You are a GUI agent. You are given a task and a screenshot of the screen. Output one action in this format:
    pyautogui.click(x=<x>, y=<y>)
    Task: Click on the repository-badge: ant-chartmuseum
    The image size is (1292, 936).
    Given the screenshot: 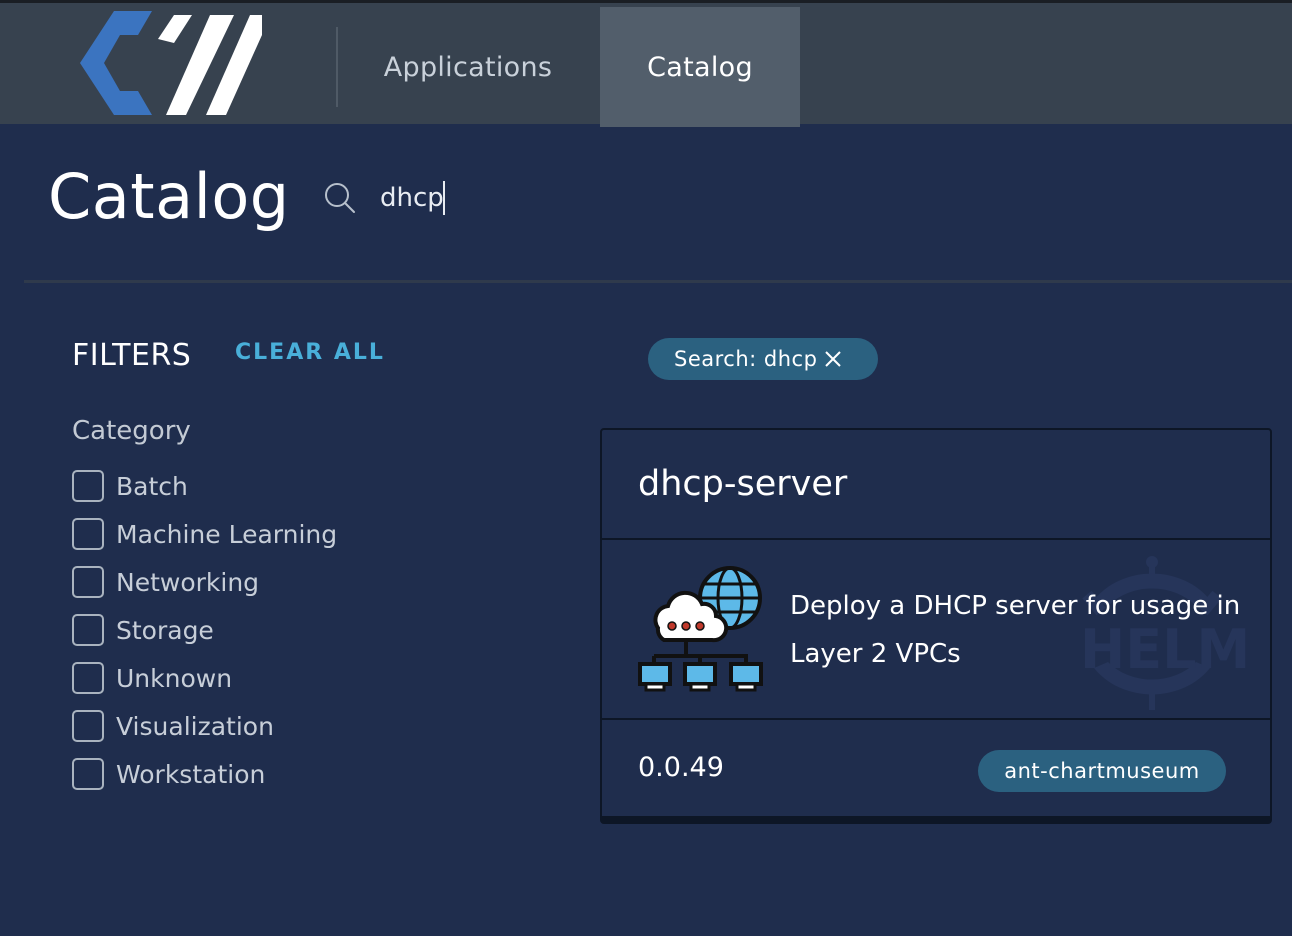 What is the action you would take?
    pyautogui.click(x=1102, y=771)
    